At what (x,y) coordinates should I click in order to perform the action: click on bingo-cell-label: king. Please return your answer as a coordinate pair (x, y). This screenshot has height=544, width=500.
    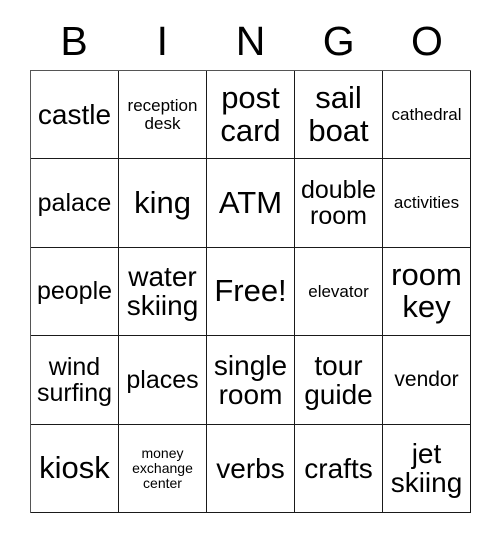
    Looking at the image, I should click on (162, 202).